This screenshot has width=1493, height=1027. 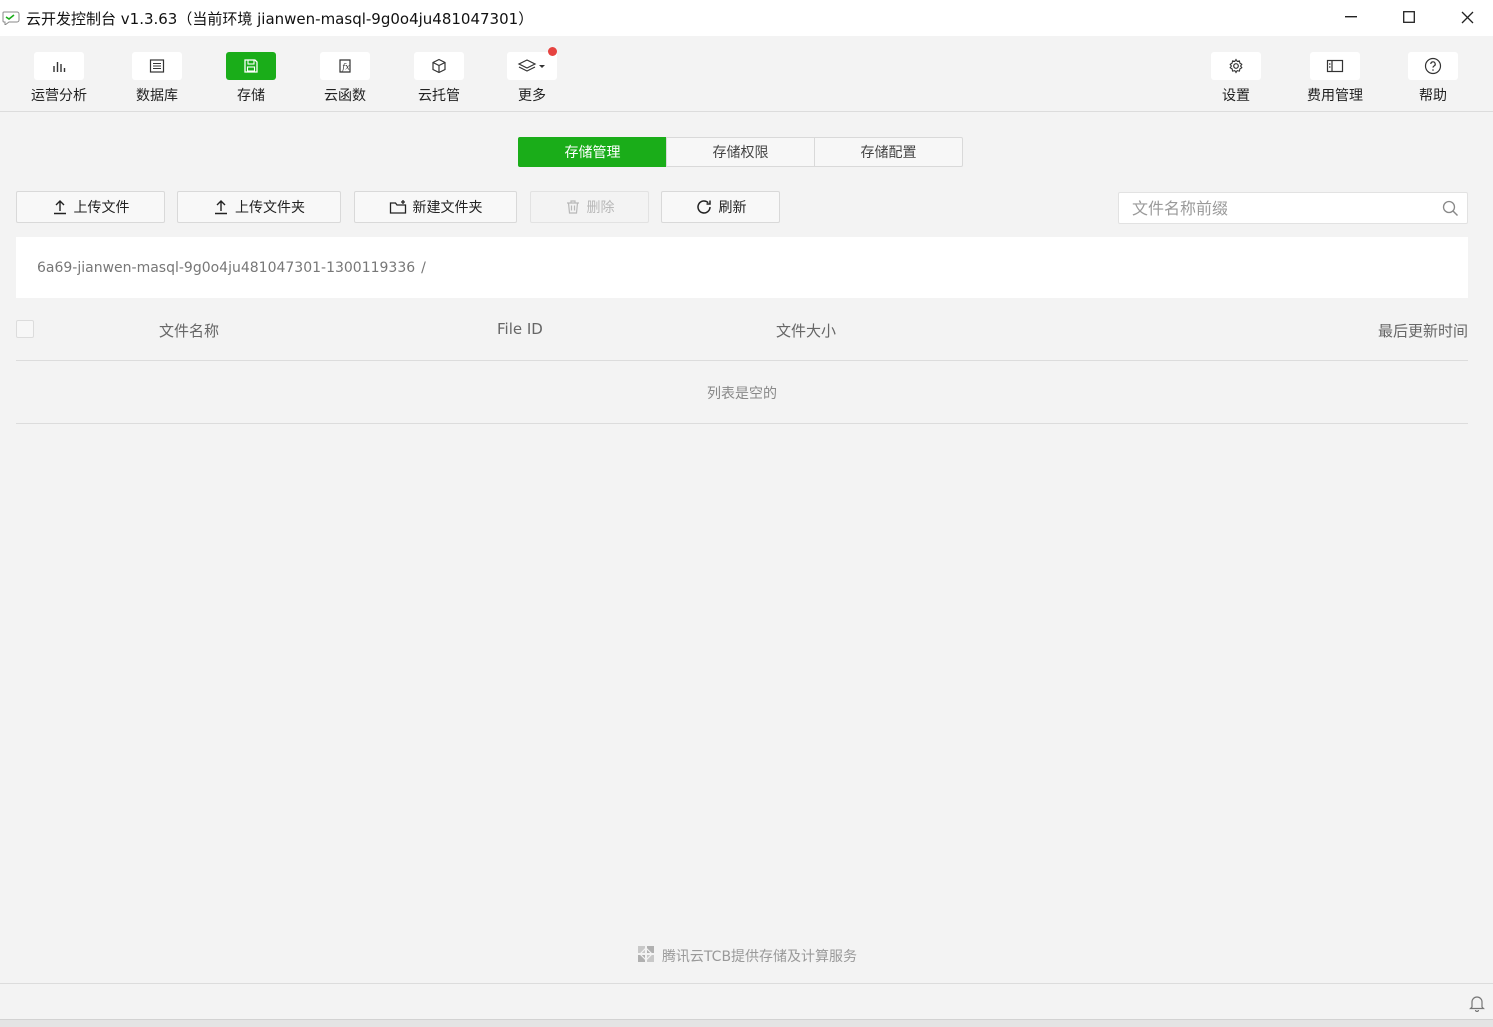 What do you see at coordinates (439, 96) in the screenshot?
I see `toolbar-label: 云托管` at bounding box center [439, 96].